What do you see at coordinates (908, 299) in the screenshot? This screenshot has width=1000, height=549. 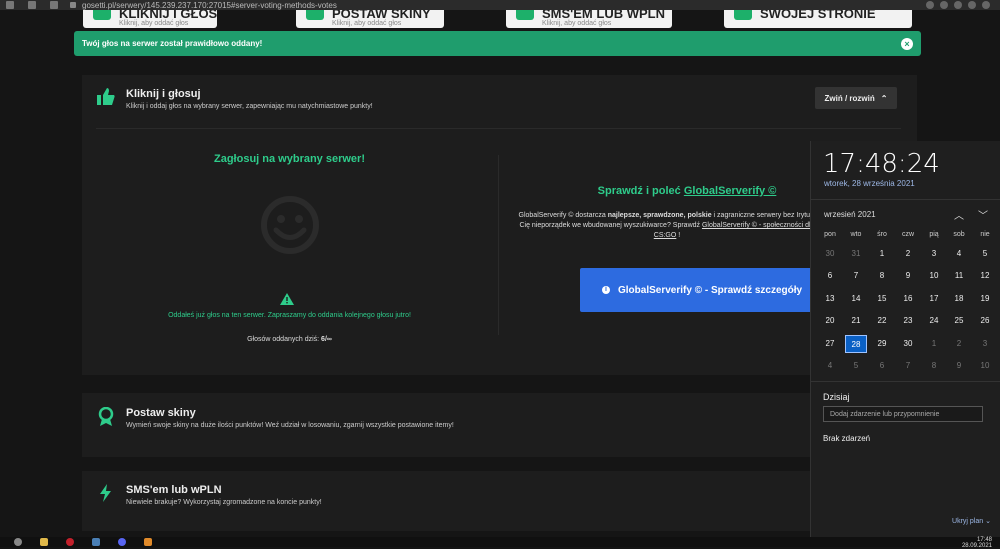 I see `calendar-day: 16` at bounding box center [908, 299].